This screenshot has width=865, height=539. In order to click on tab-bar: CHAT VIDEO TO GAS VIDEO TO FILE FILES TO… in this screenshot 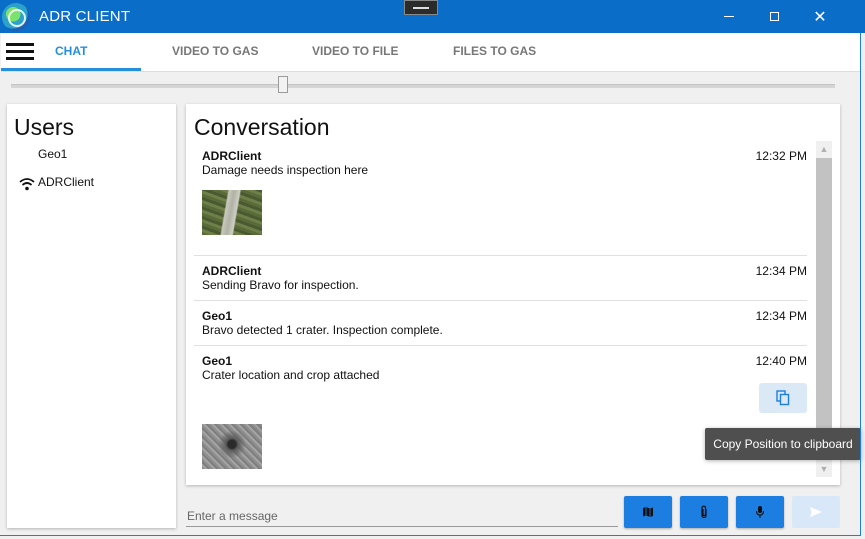, I will do `click(431, 52)`.